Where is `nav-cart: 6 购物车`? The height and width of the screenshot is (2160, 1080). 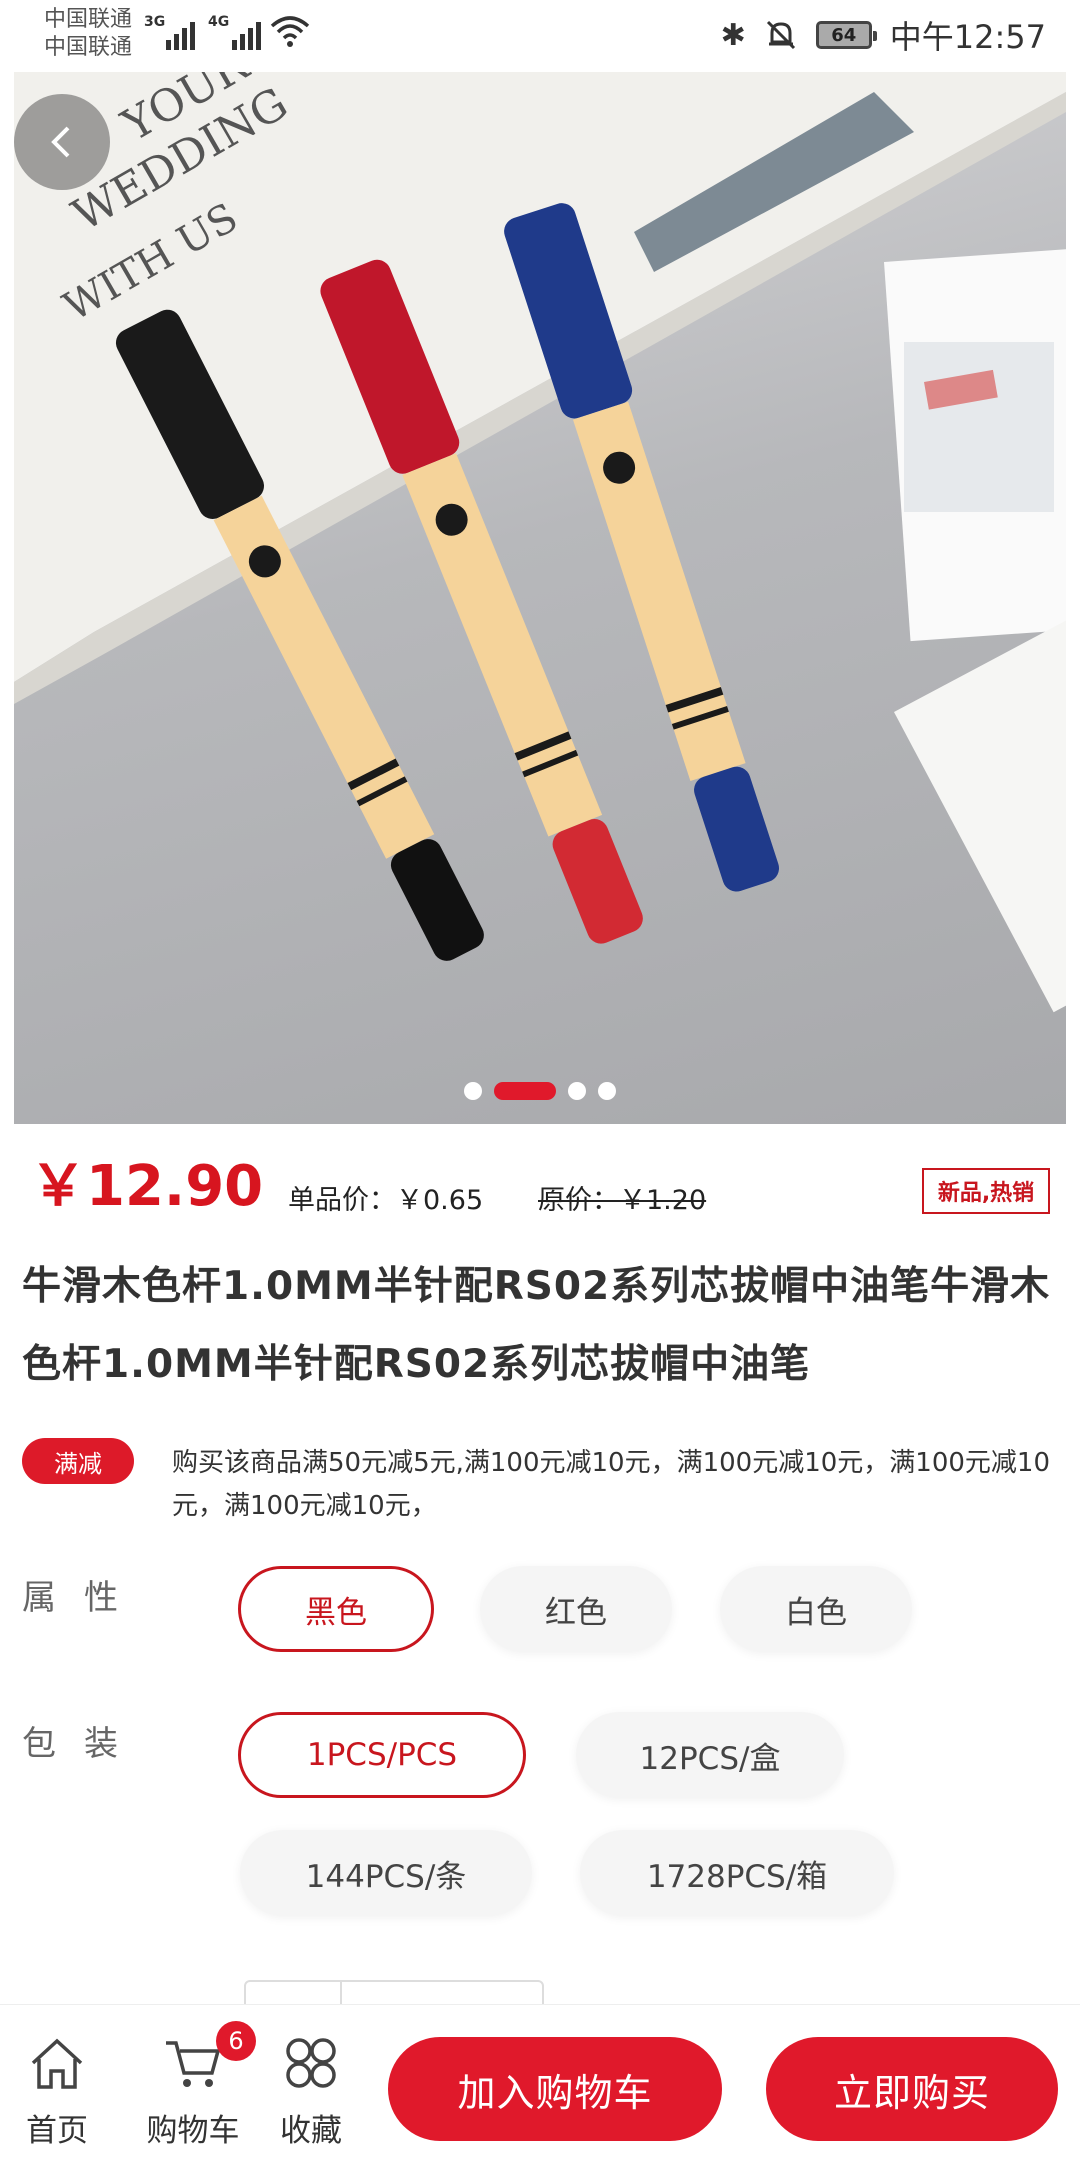 nav-cart: 6 购物车 is located at coordinates (193, 2085).